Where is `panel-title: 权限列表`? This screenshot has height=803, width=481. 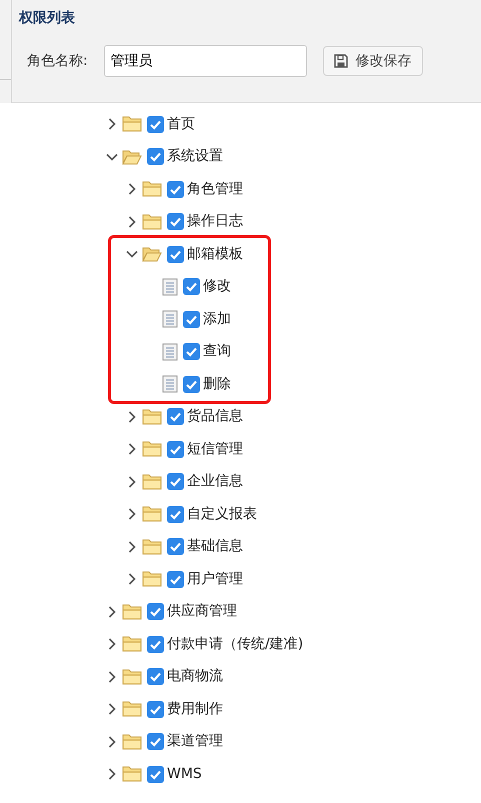
panel-title: 权限列表 is located at coordinates (47, 18).